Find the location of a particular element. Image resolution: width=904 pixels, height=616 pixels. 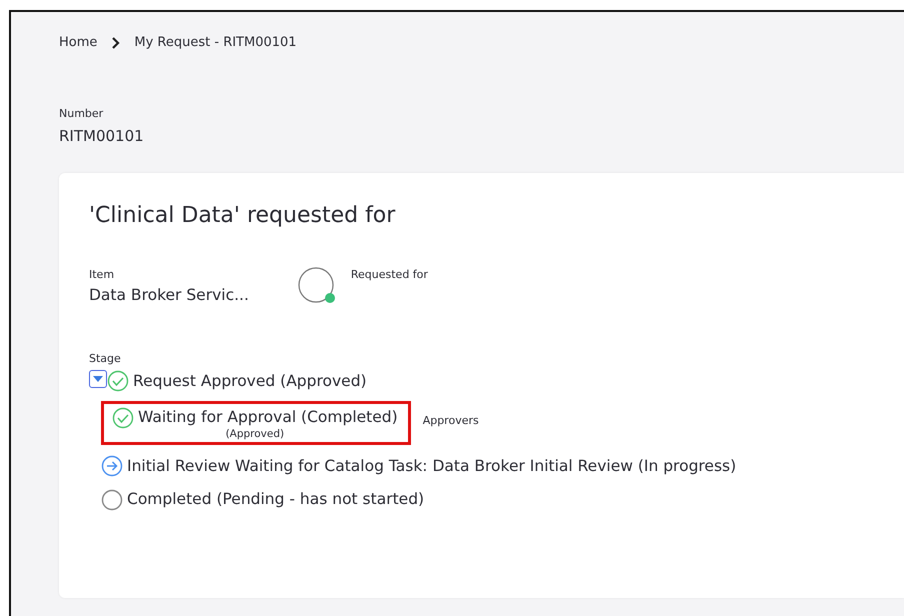

stage-label: Request Approved (Approved) is located at coordinates (250, 381).